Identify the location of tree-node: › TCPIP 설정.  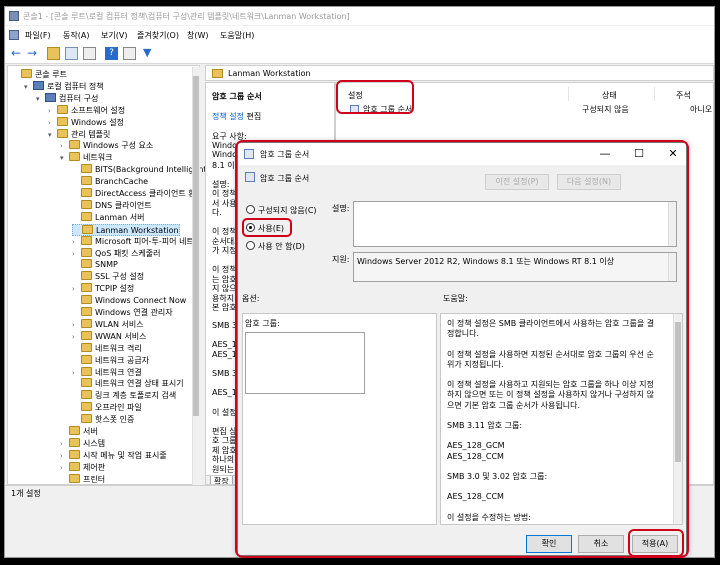
(103, 289).